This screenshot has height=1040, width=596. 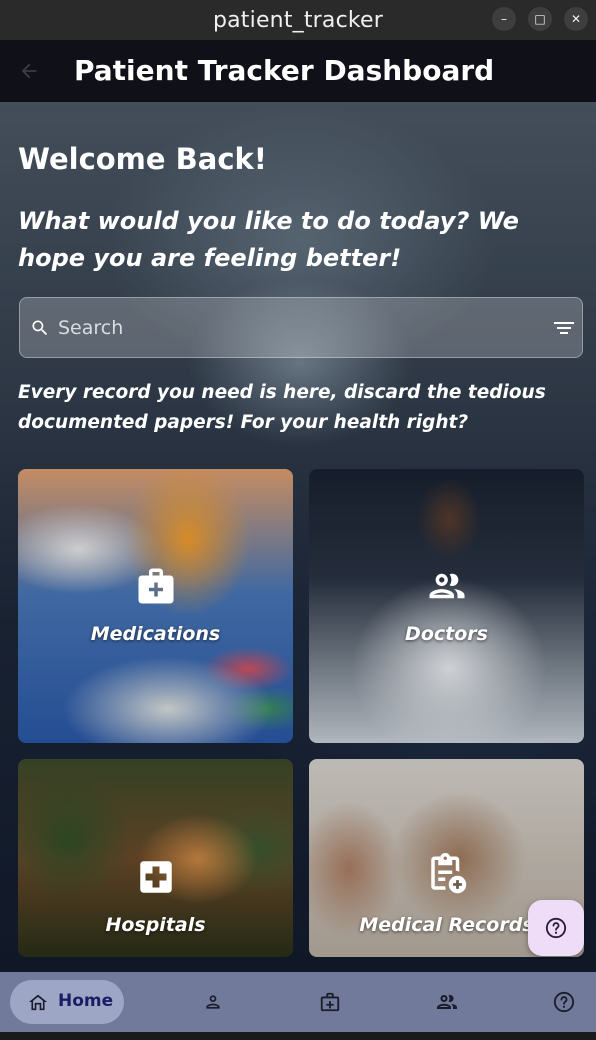 What do you see at coordinates (156, 877) in the screenshot?
I see `hospital-cross-icon` at bounding box center [156, 877].